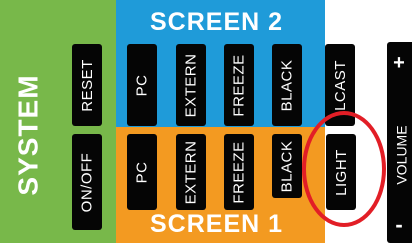 The height and width of the screenshot is (243, 412). I want to click on volume-minus-button: -, so click(399, 225).